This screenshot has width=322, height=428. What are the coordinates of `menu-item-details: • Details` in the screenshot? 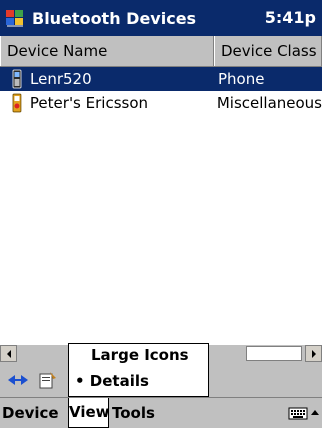 It's located at (141, 383).